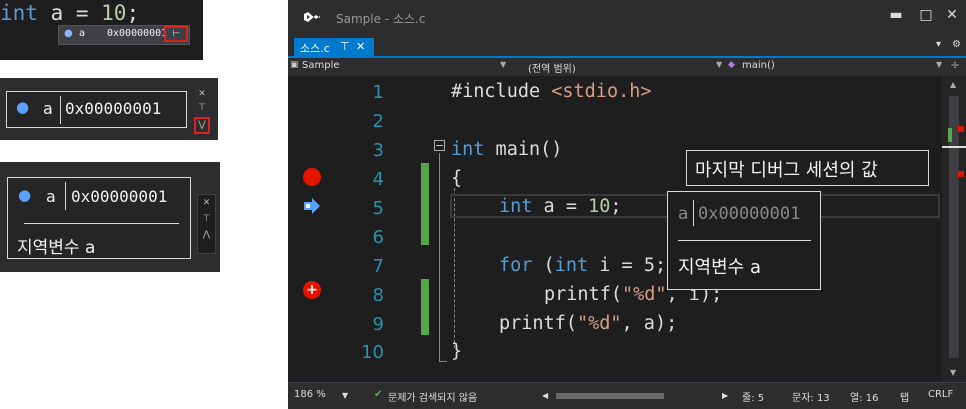 This screenshot has height=409, width=966. I want to click on line-number: 1, so click(378, 92).